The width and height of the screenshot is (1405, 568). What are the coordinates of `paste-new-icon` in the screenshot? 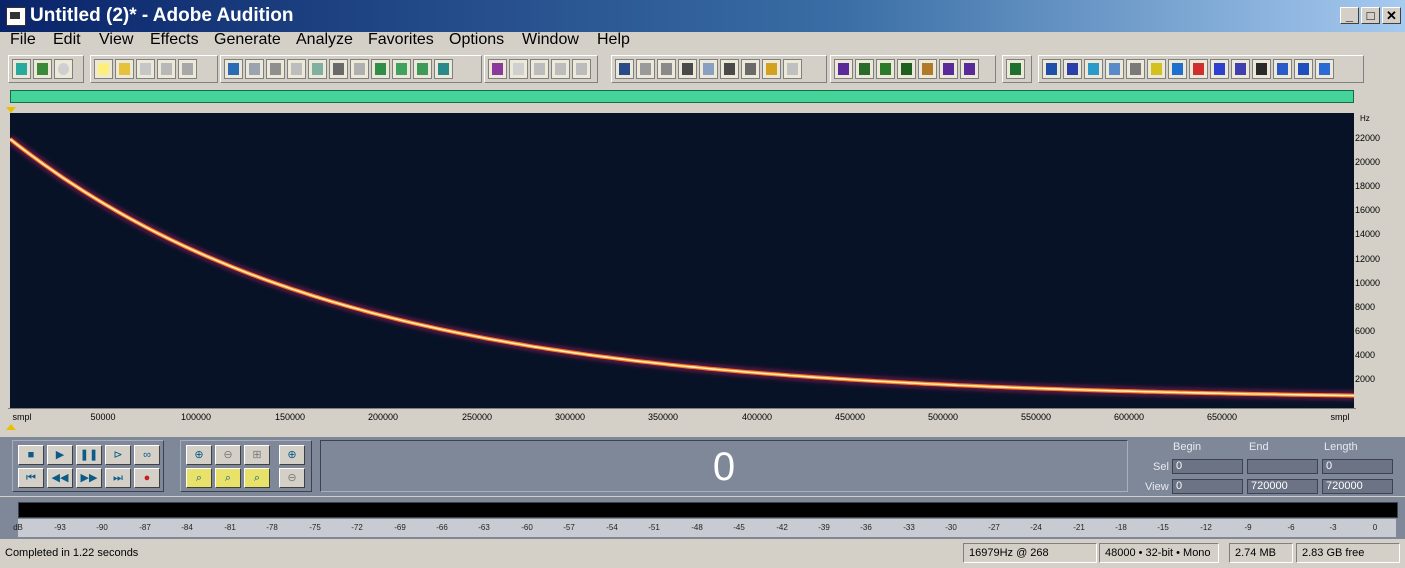 It's located at (380, 69).